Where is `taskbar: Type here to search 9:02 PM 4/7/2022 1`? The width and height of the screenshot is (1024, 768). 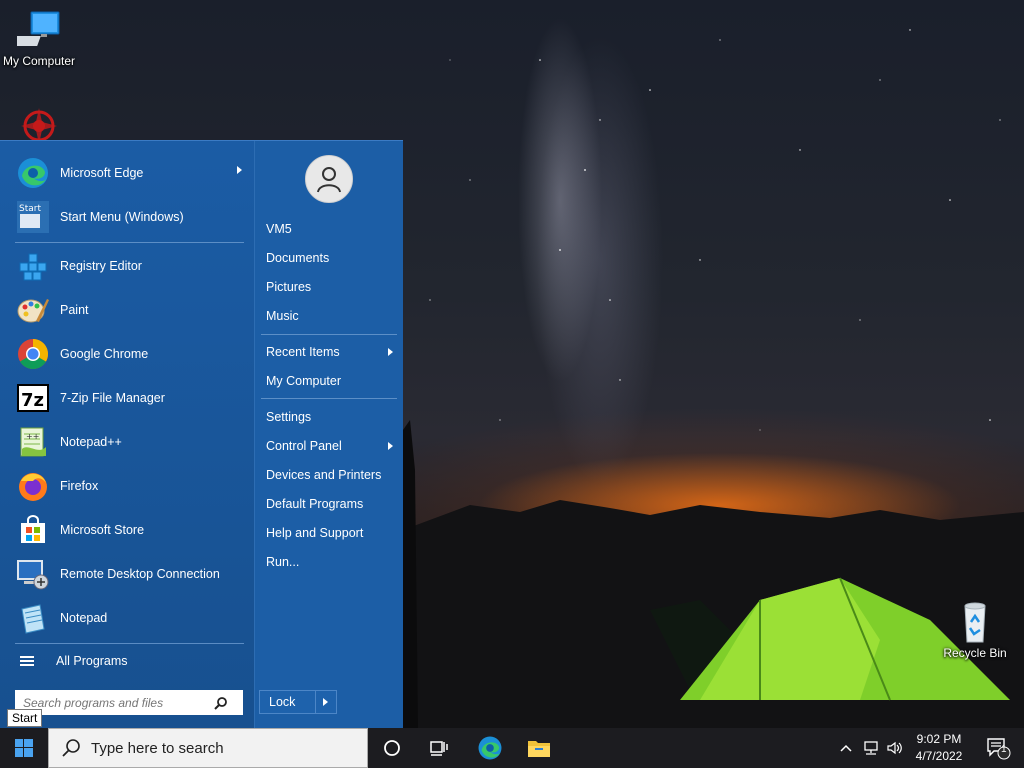
taskbar: Type here to search 9:02 PM 4/7/2022 1 is located at coordinates (512, 748).